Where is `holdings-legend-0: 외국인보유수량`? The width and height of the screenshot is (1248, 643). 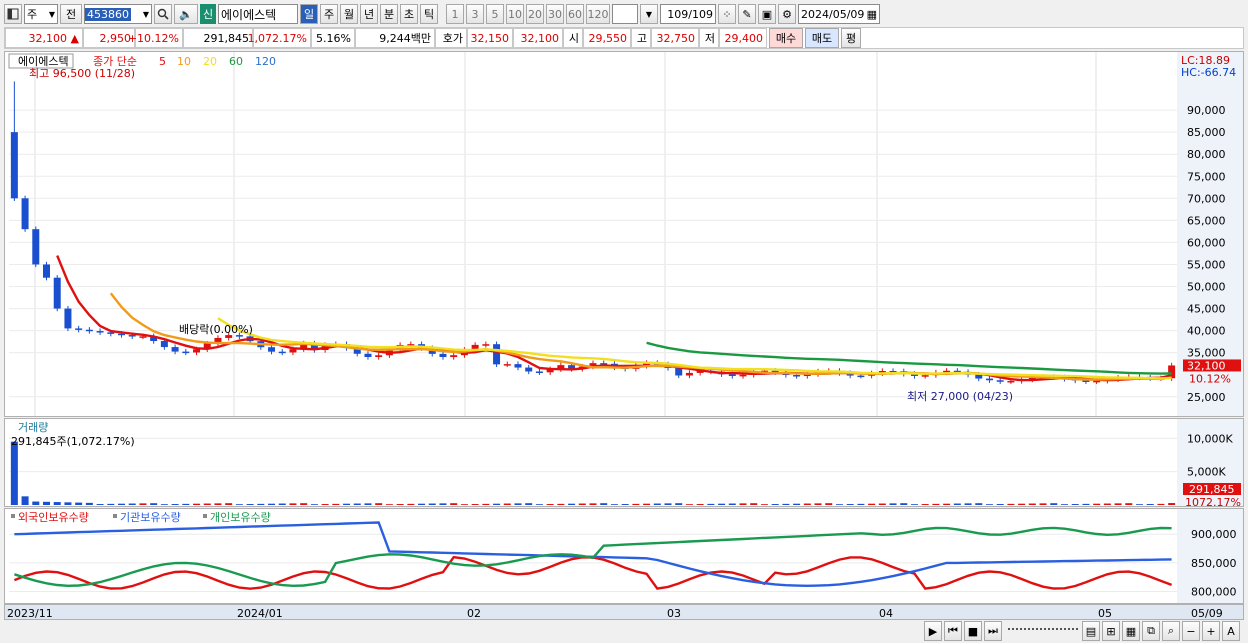
holdings-legend-0: 외국인보유수량 is located at coordinates (53, 517).